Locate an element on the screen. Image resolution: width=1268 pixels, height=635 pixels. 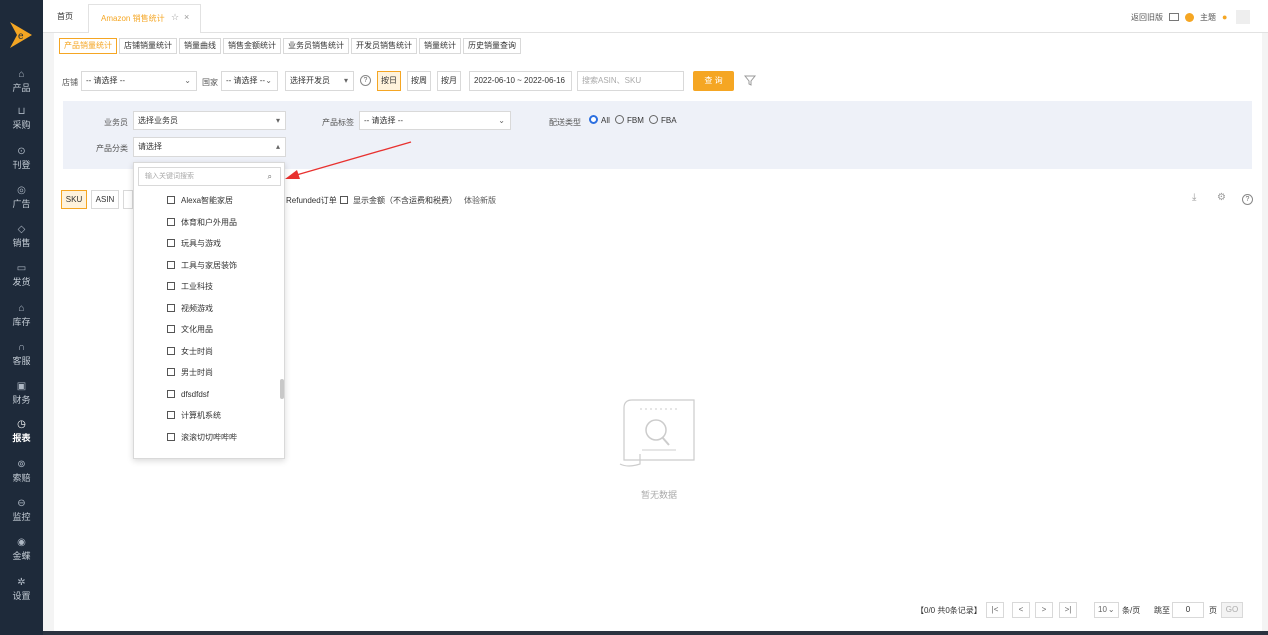
option-label: 计算机系统 is located at coordinates (201, 415).